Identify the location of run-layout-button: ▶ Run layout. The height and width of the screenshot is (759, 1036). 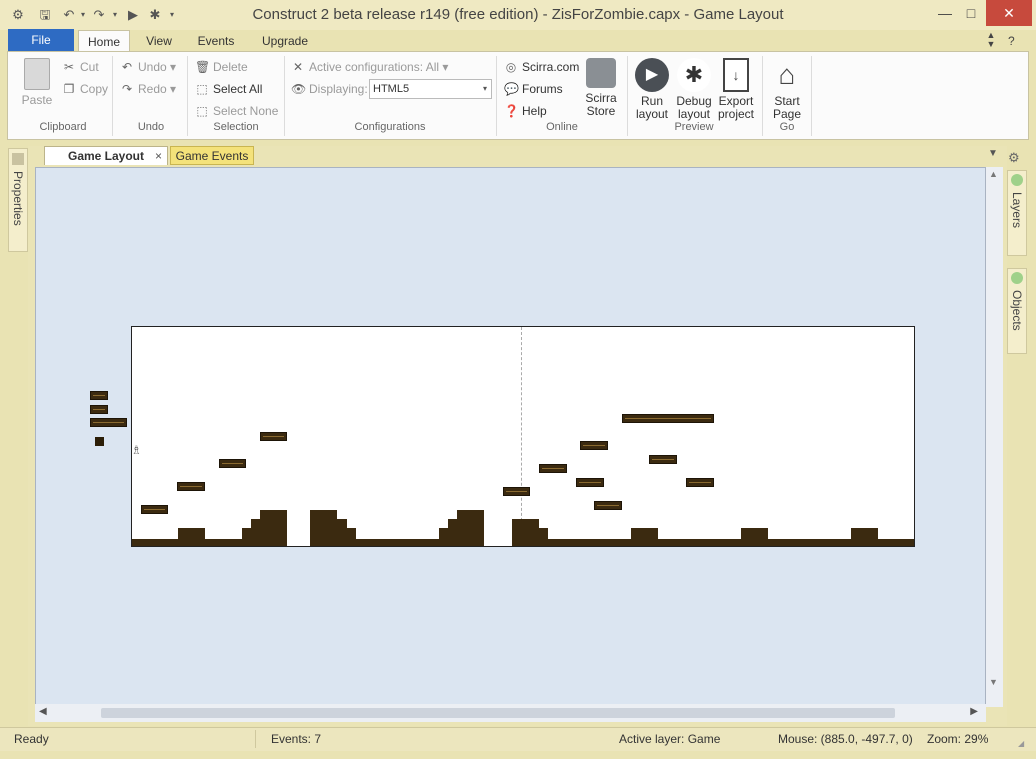
(652, 89).